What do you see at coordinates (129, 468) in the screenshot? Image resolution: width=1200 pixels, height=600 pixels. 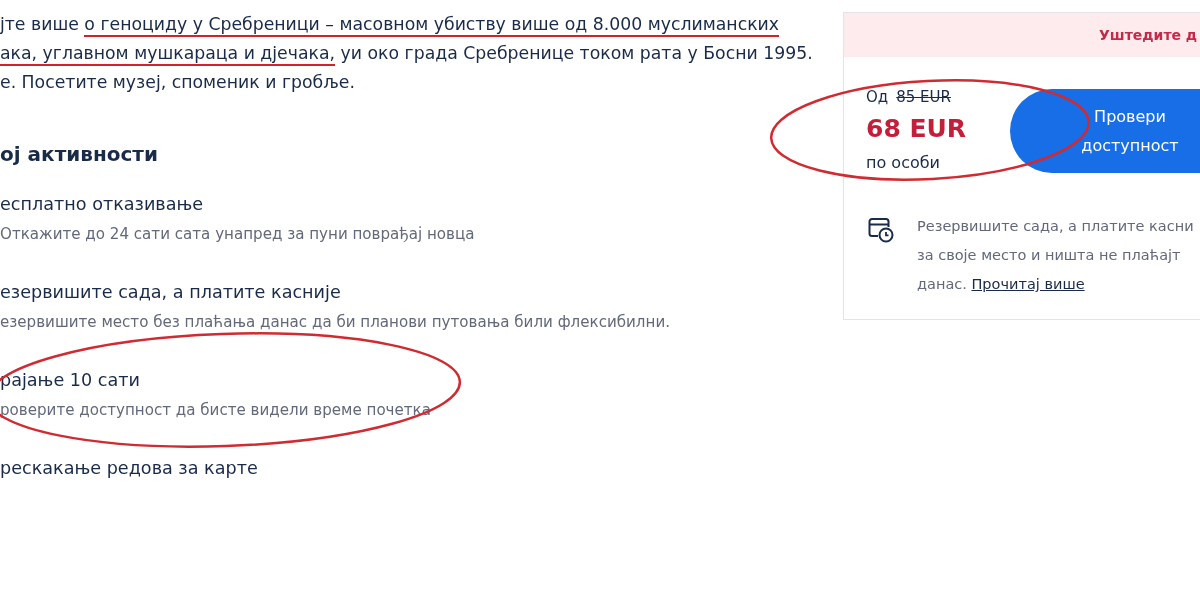 I see `feature-title: рескакање редова за карте` at bounding box center [129, 468].